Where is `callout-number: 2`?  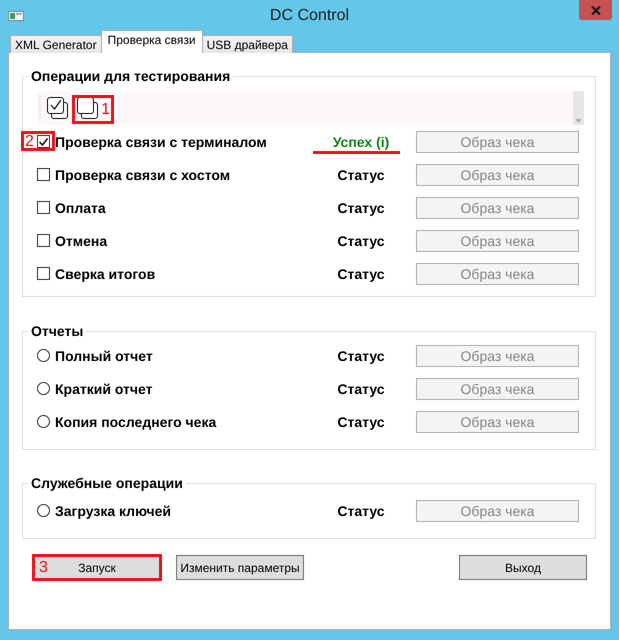 callout-number: 2 is located at coordinates (29, 142).